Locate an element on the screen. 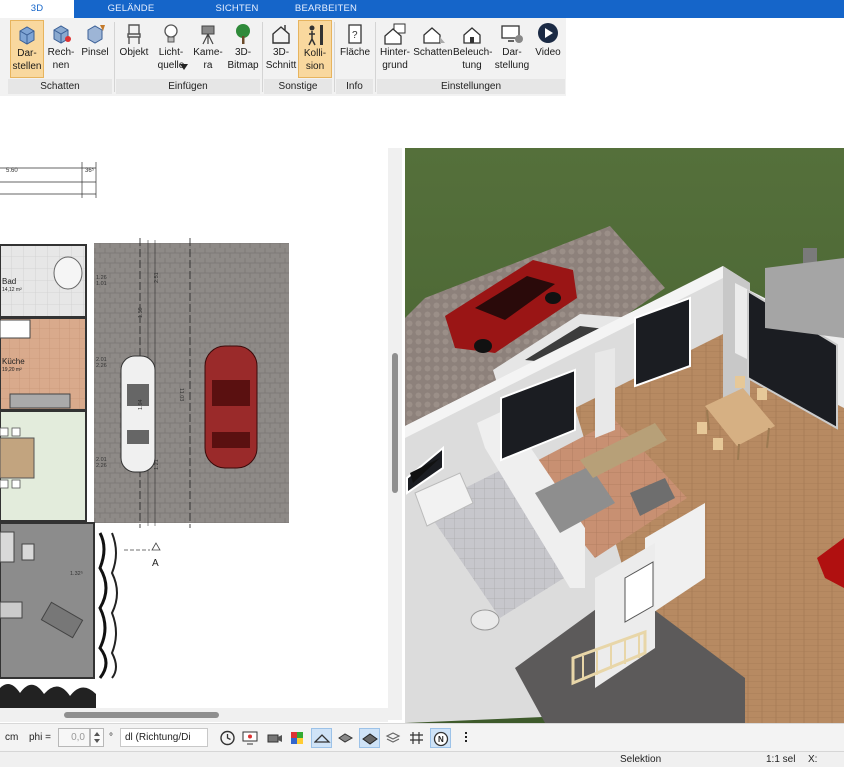  status-scale: 1:1 sel is located at coordinates (781, 759).